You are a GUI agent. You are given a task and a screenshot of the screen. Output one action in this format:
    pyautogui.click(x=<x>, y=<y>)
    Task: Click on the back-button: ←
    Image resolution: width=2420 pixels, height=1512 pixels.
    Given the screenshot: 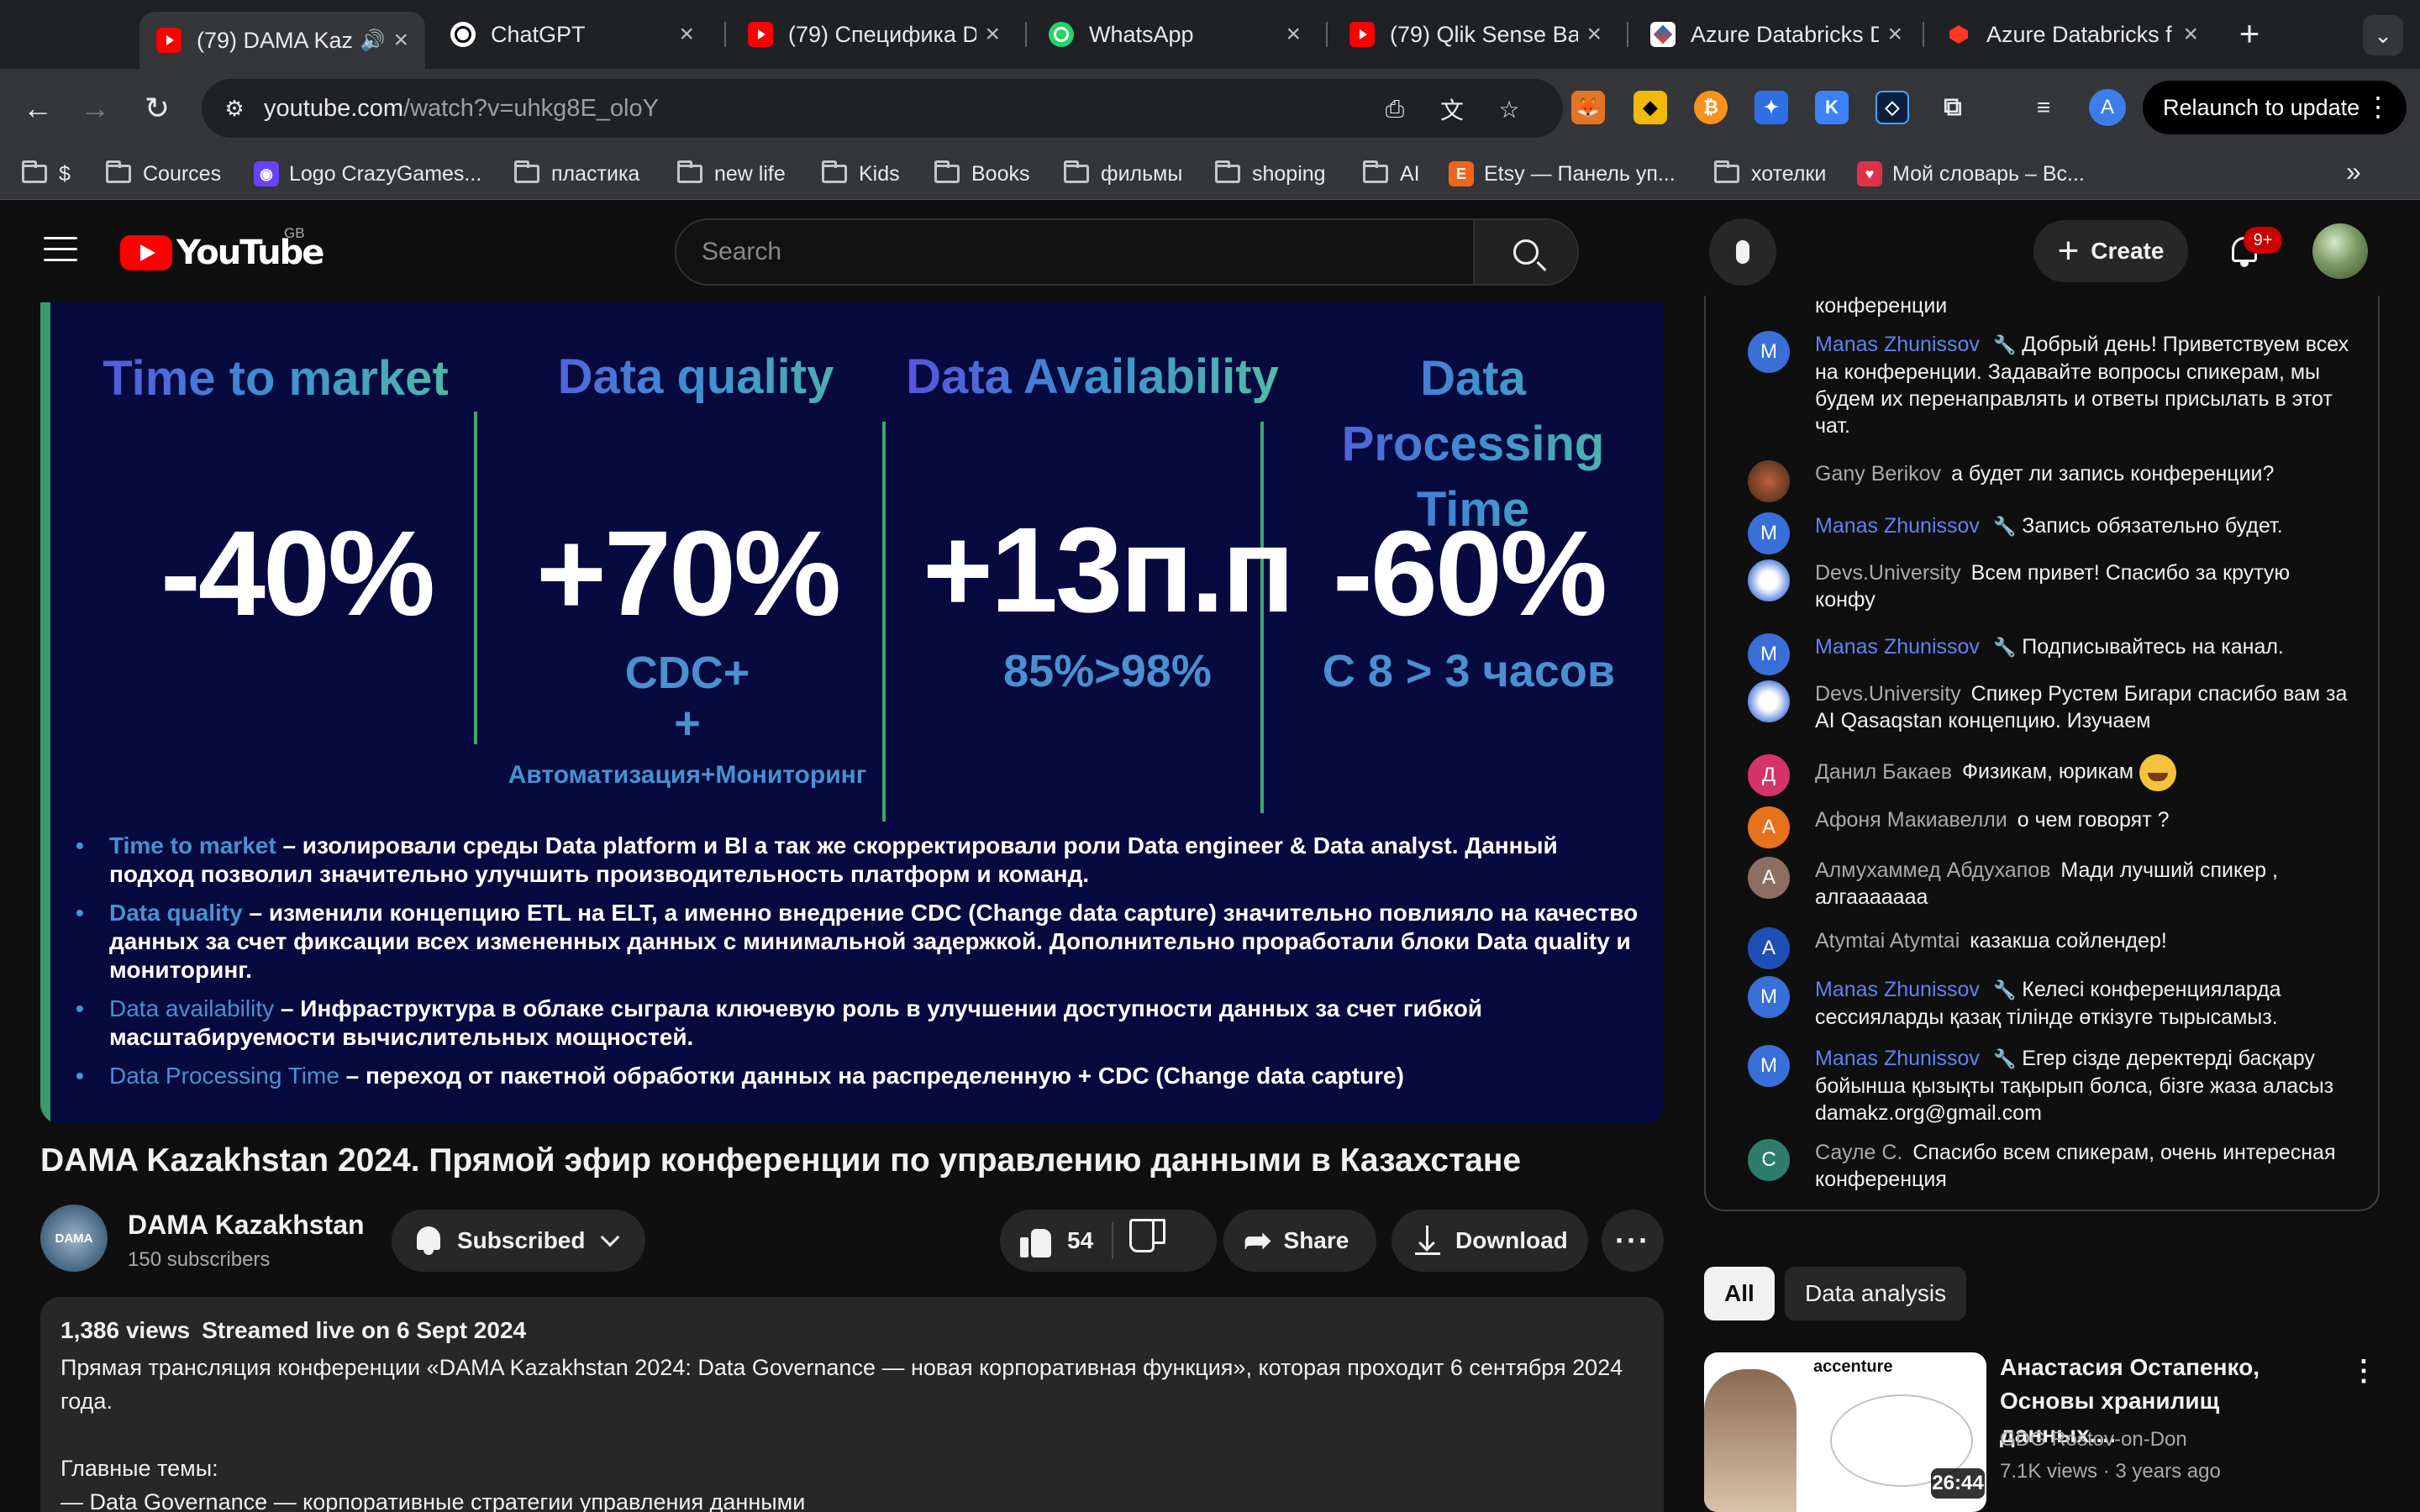 What is the action you would take?
    pyautogui.click(x=38, y=108)
    